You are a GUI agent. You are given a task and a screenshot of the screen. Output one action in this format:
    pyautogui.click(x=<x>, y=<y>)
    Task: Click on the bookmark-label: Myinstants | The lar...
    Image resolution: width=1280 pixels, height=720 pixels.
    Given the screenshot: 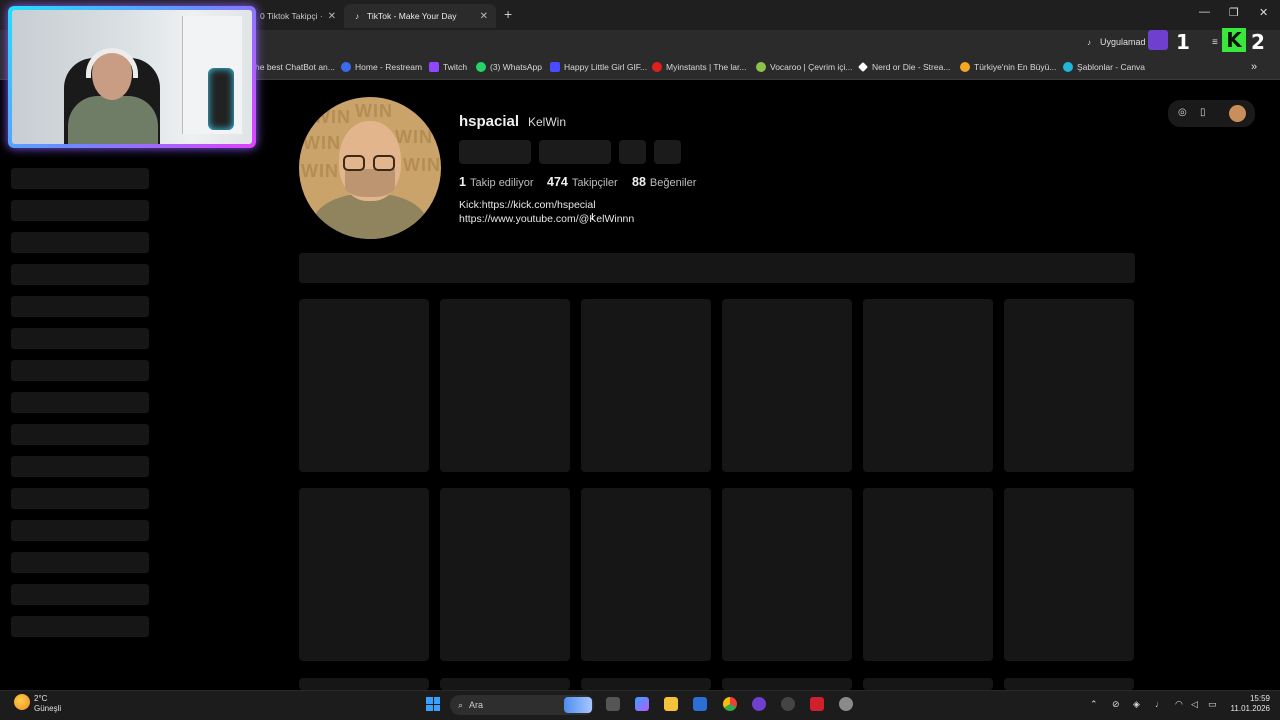 What is the action you would take?
    pyautogui.click(x=706, y=67)
    